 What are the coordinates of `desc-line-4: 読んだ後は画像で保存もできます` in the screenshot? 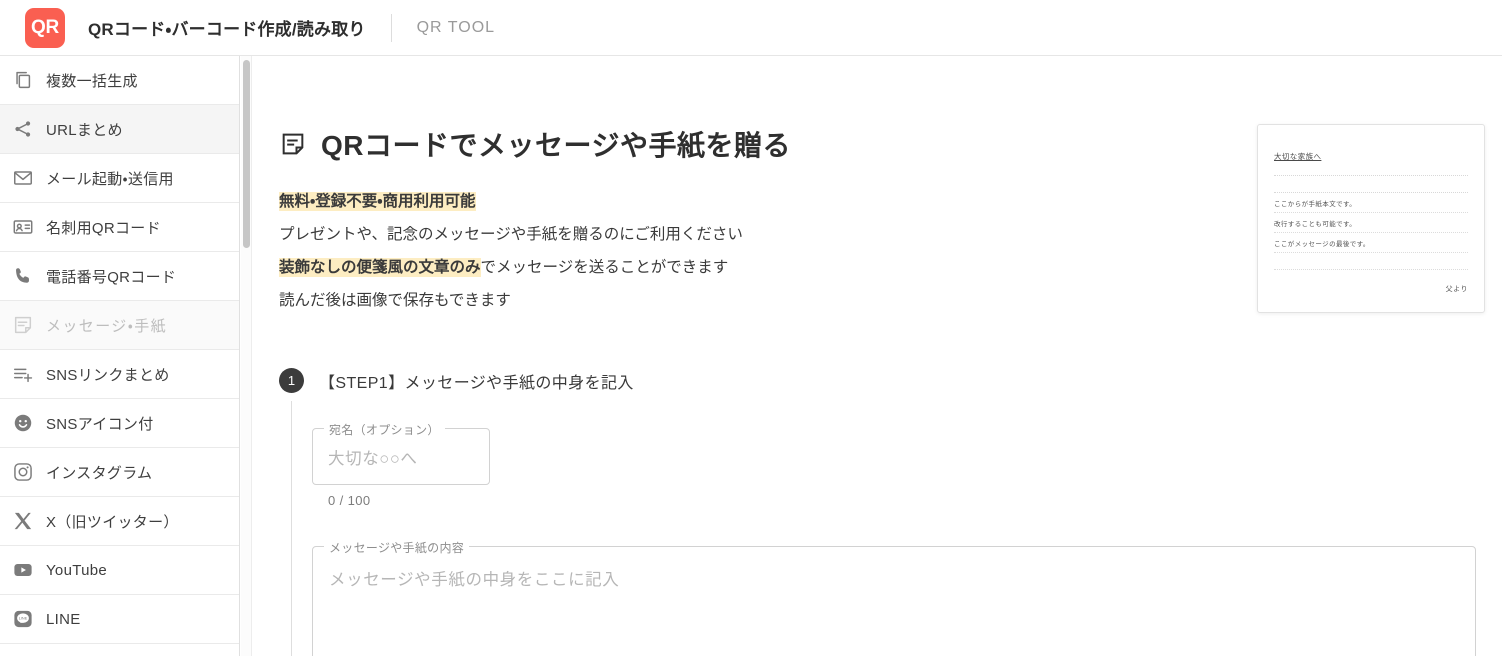 It's located at (395, 301).